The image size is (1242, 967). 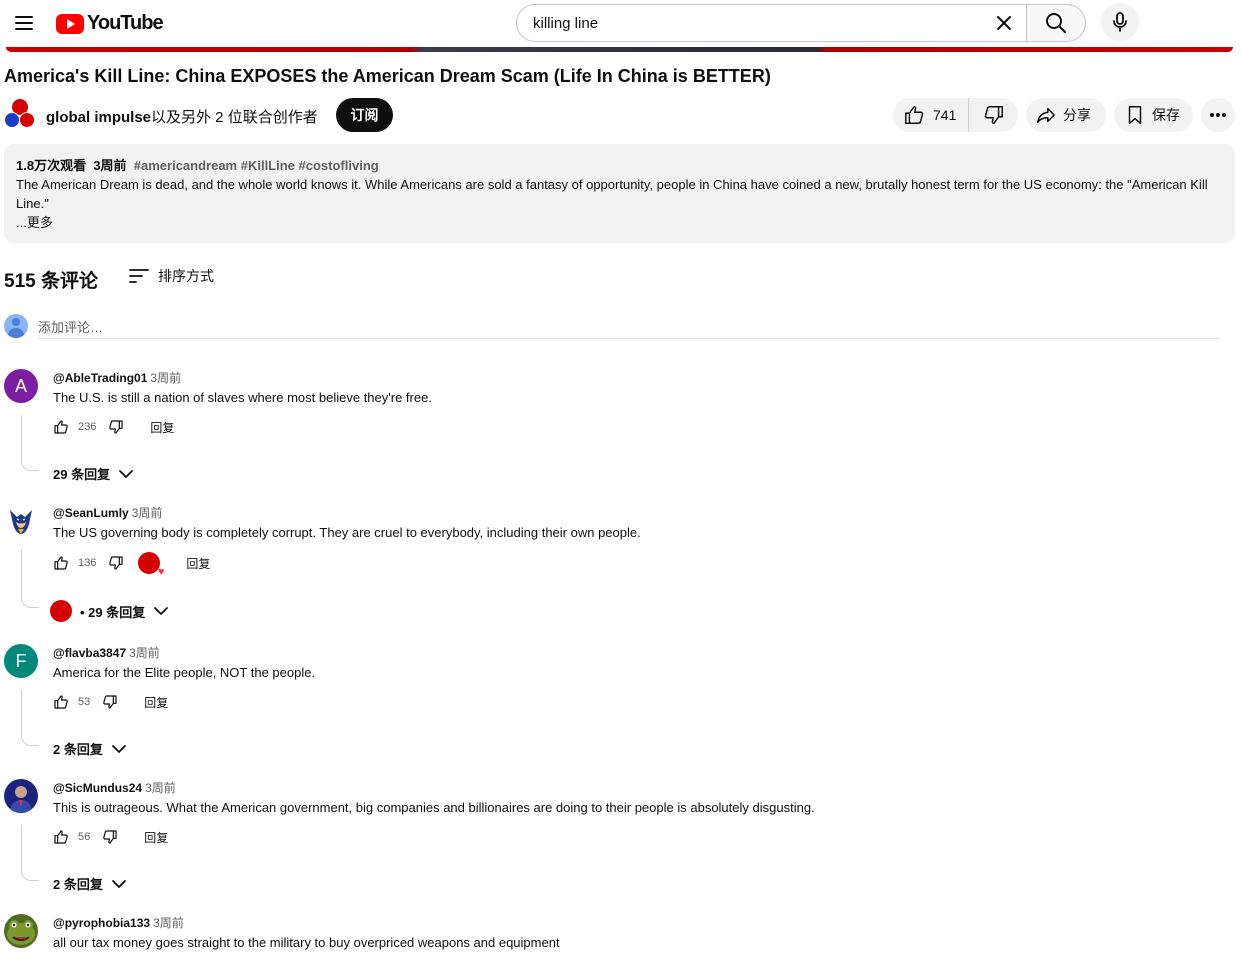 I want to click on save-button: 保存, so click(x=1153, y=115).